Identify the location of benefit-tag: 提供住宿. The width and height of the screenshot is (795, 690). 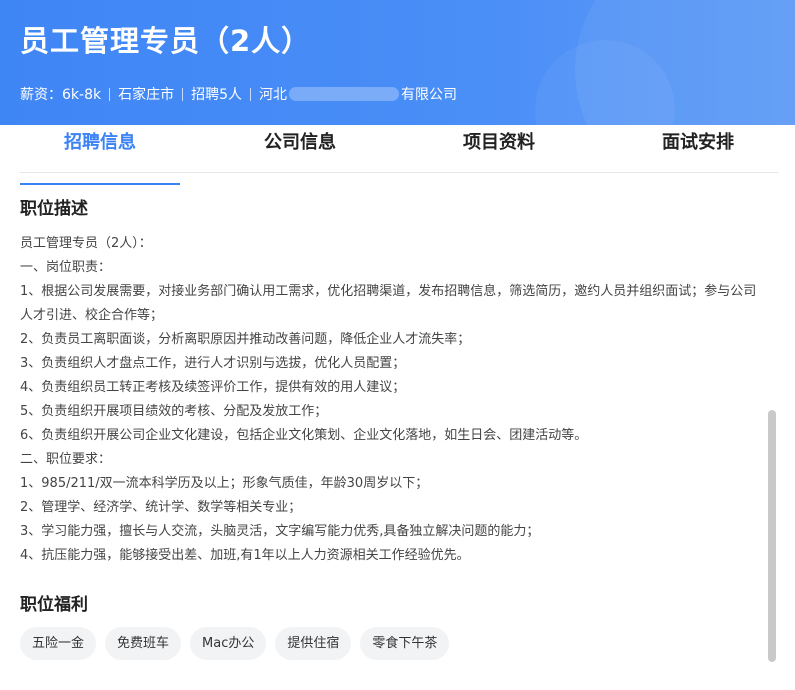
(313, 643).